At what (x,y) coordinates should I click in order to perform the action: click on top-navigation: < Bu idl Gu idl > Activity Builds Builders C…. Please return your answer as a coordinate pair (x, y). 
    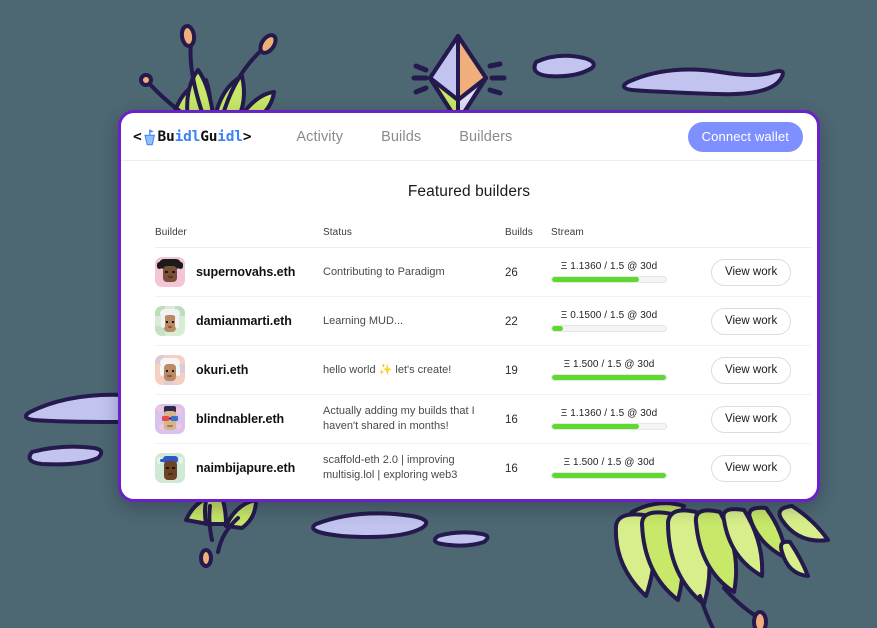
    Looking at the image, I should click on (469, 137).